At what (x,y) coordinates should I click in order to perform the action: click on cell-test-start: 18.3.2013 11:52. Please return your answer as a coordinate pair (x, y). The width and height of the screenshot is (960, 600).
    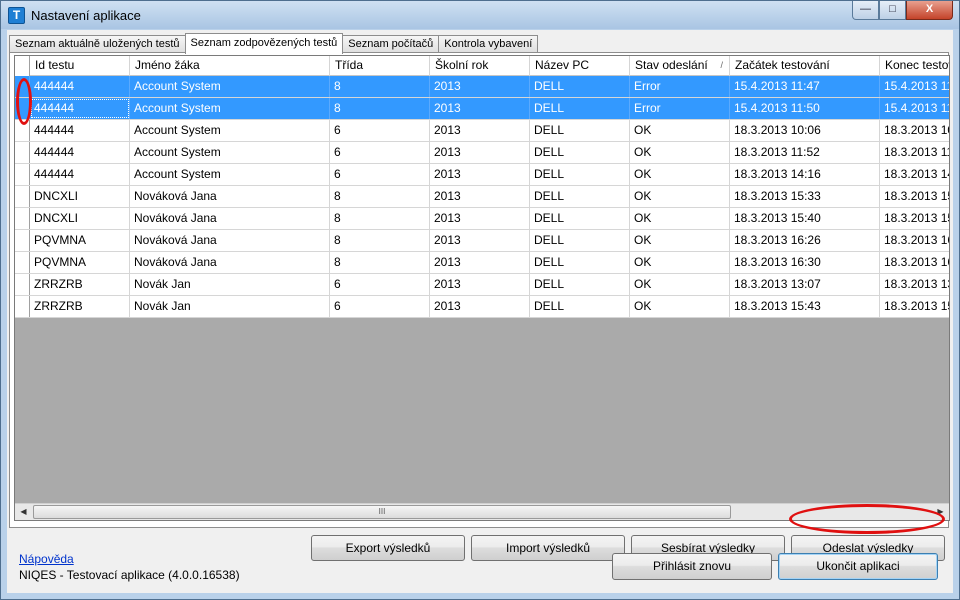
    Looking at the image, I should click on (805, 152).